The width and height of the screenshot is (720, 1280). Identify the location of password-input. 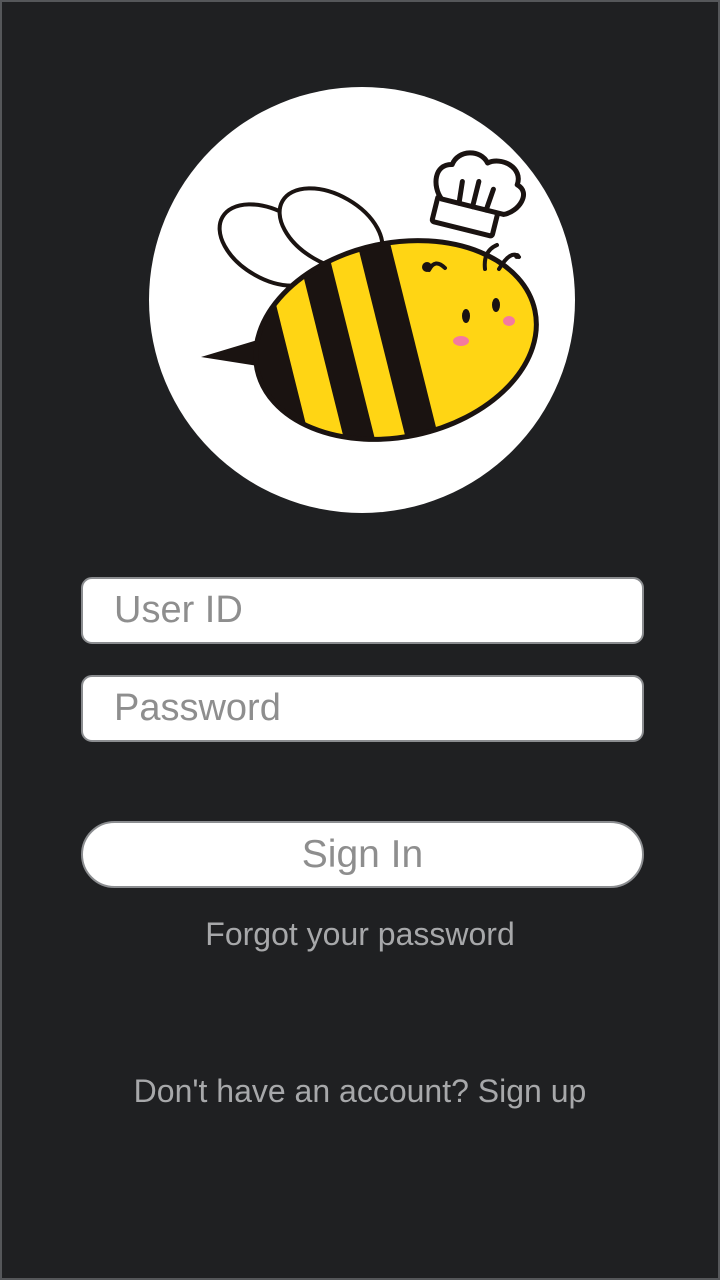
(362, 708).